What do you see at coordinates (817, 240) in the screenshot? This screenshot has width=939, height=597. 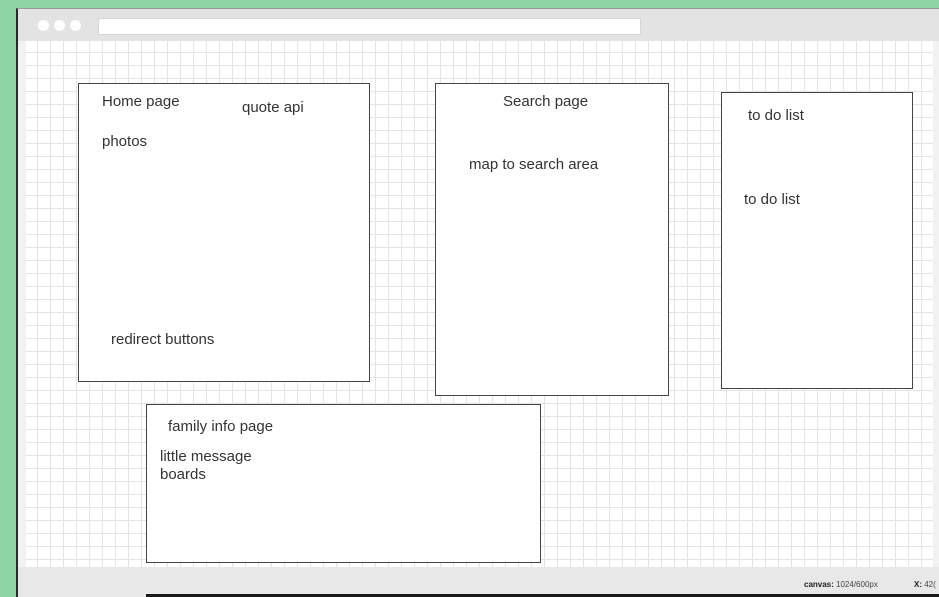 I see `todo-list-box: to do list to do list` at bounding box center [817, 240].